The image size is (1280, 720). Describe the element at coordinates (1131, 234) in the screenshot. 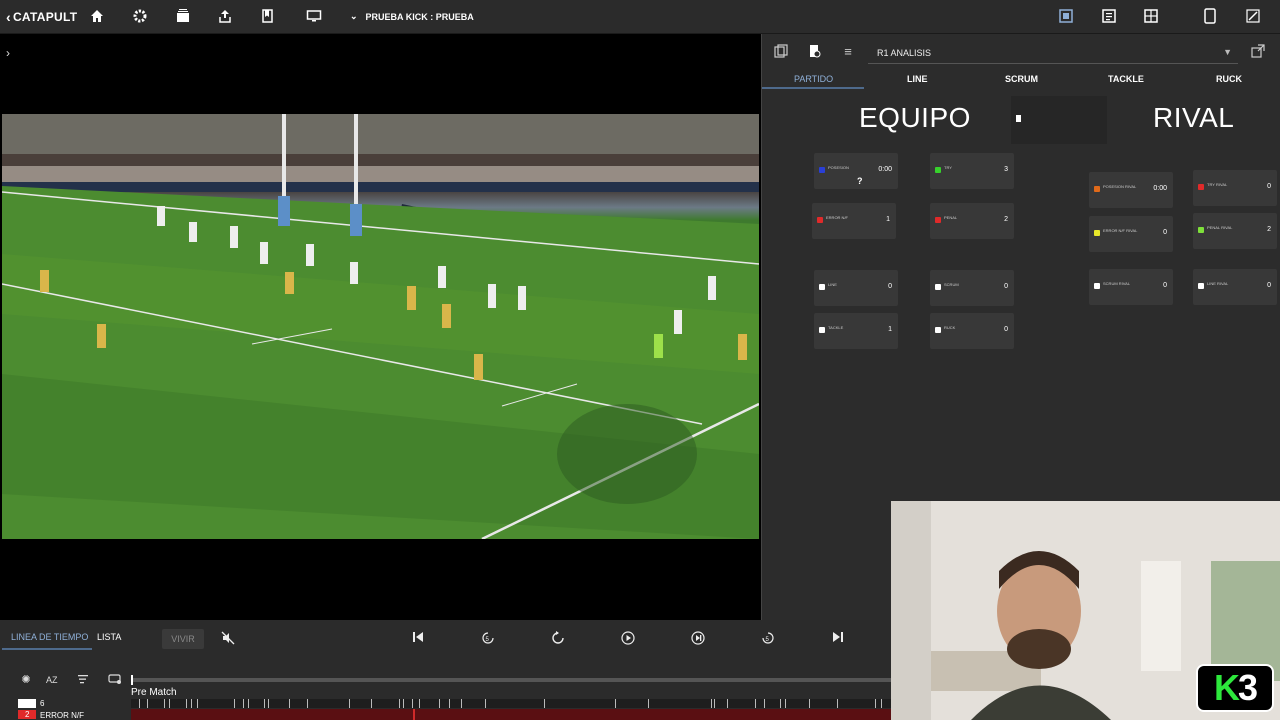

I see `stat-error-rival: ERROR N/F RIVAL 0` at that location.